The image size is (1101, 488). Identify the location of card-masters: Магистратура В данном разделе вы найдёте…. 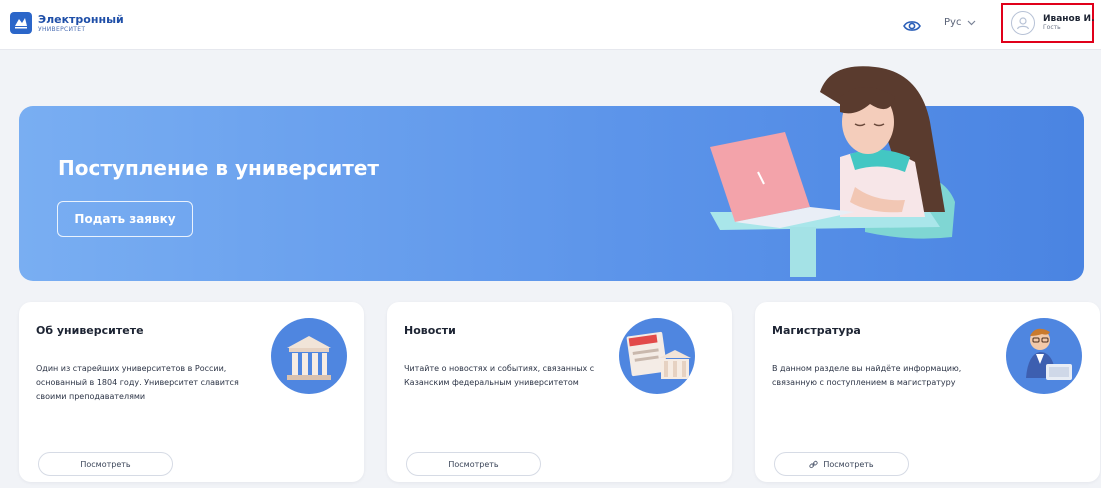
(927, 392).